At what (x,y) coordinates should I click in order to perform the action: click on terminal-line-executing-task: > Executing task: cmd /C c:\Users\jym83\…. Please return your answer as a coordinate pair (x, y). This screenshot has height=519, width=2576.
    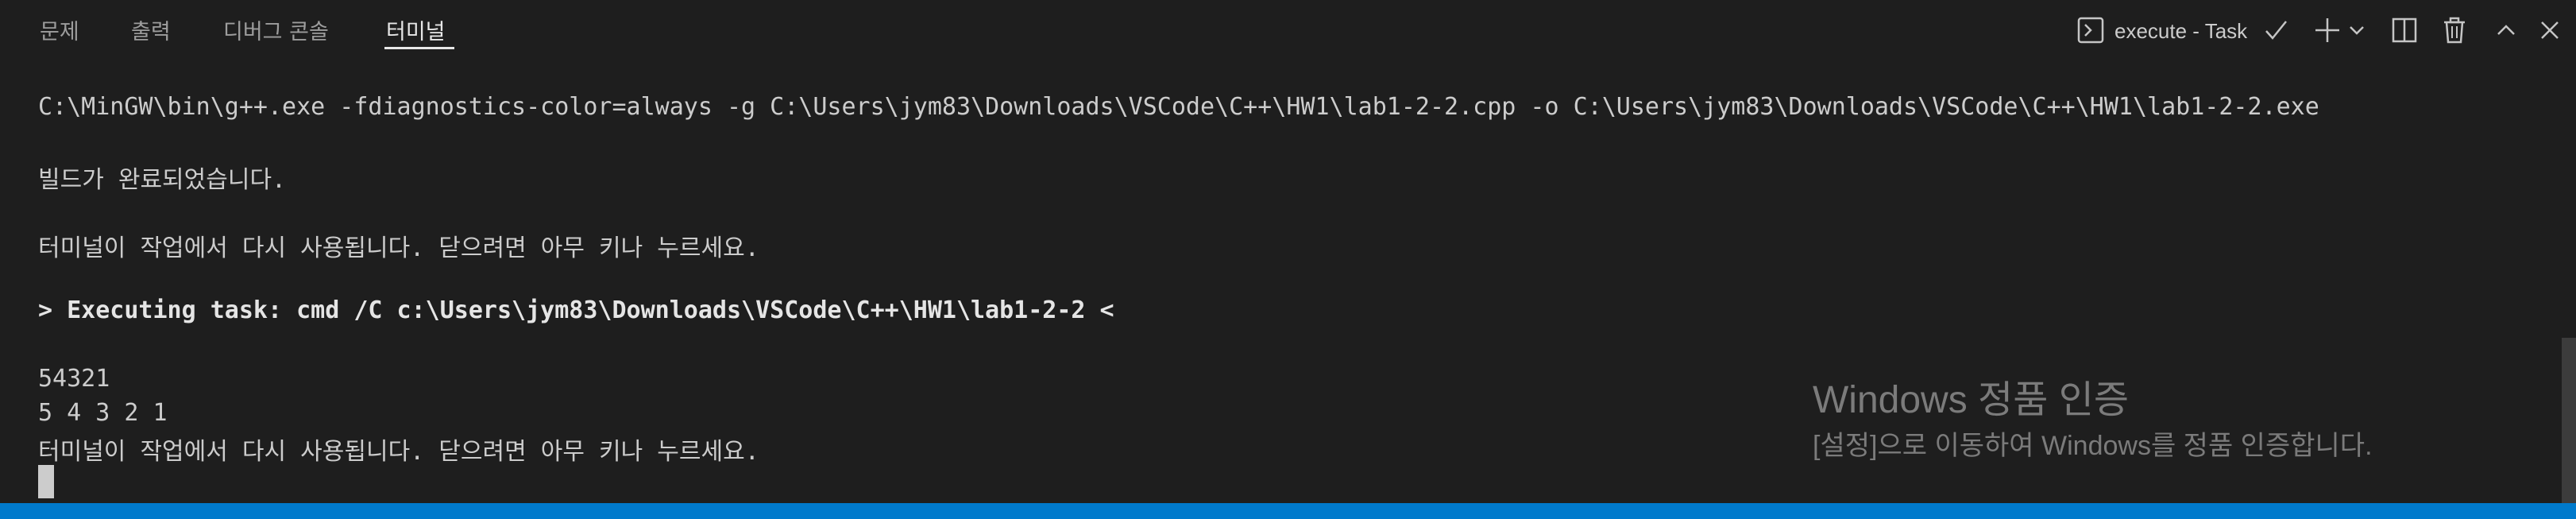
    Looking at the image, I should click on (576, 310).